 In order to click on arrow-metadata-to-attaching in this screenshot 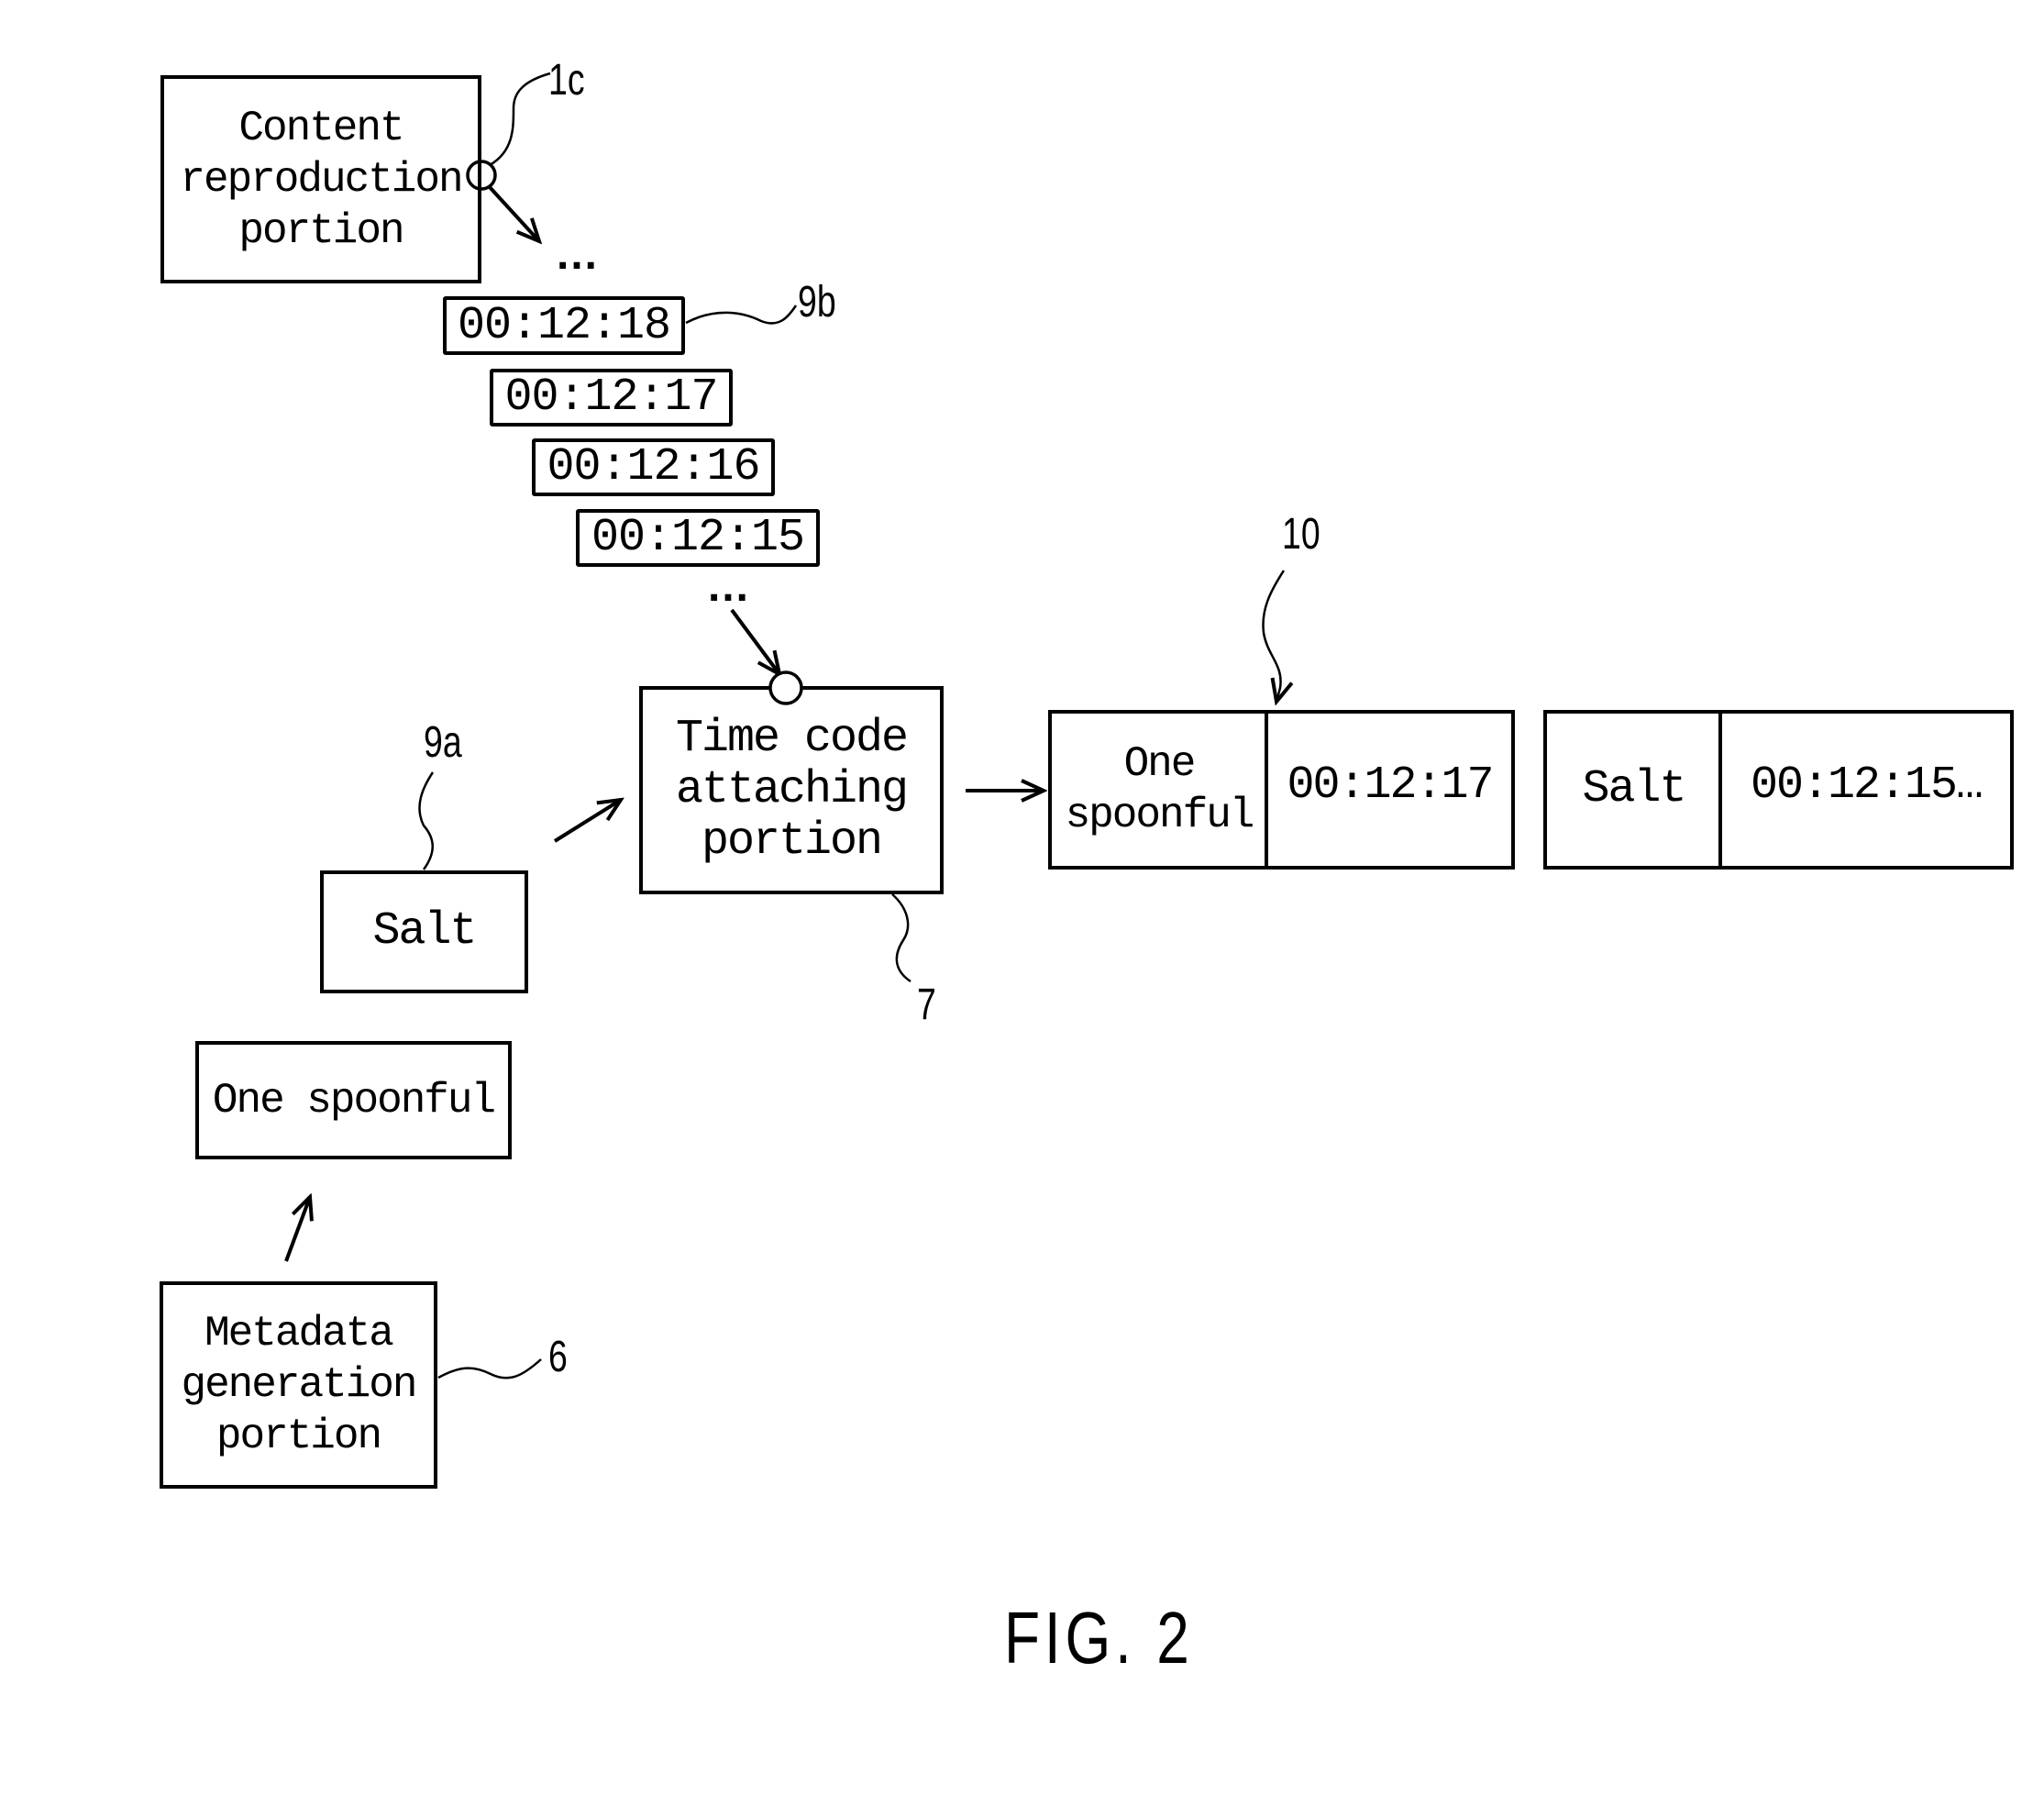, I will do `click(587, 821)`.